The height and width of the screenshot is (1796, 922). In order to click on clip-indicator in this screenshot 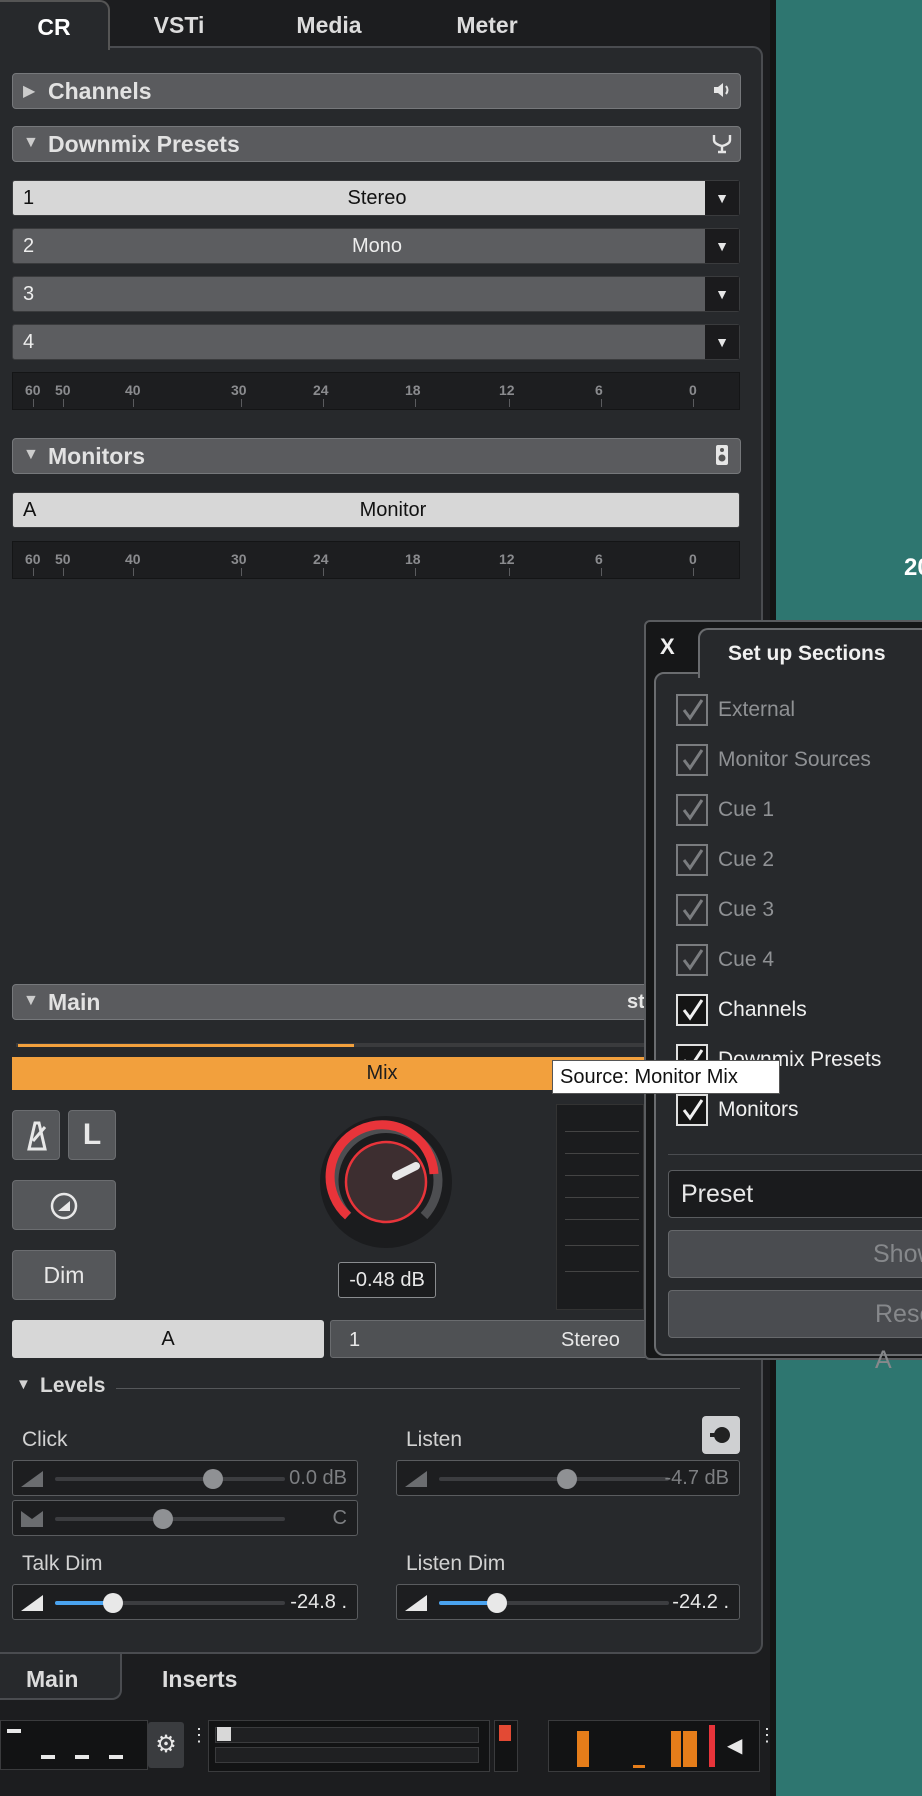, I will do `click(506, 1746)`.